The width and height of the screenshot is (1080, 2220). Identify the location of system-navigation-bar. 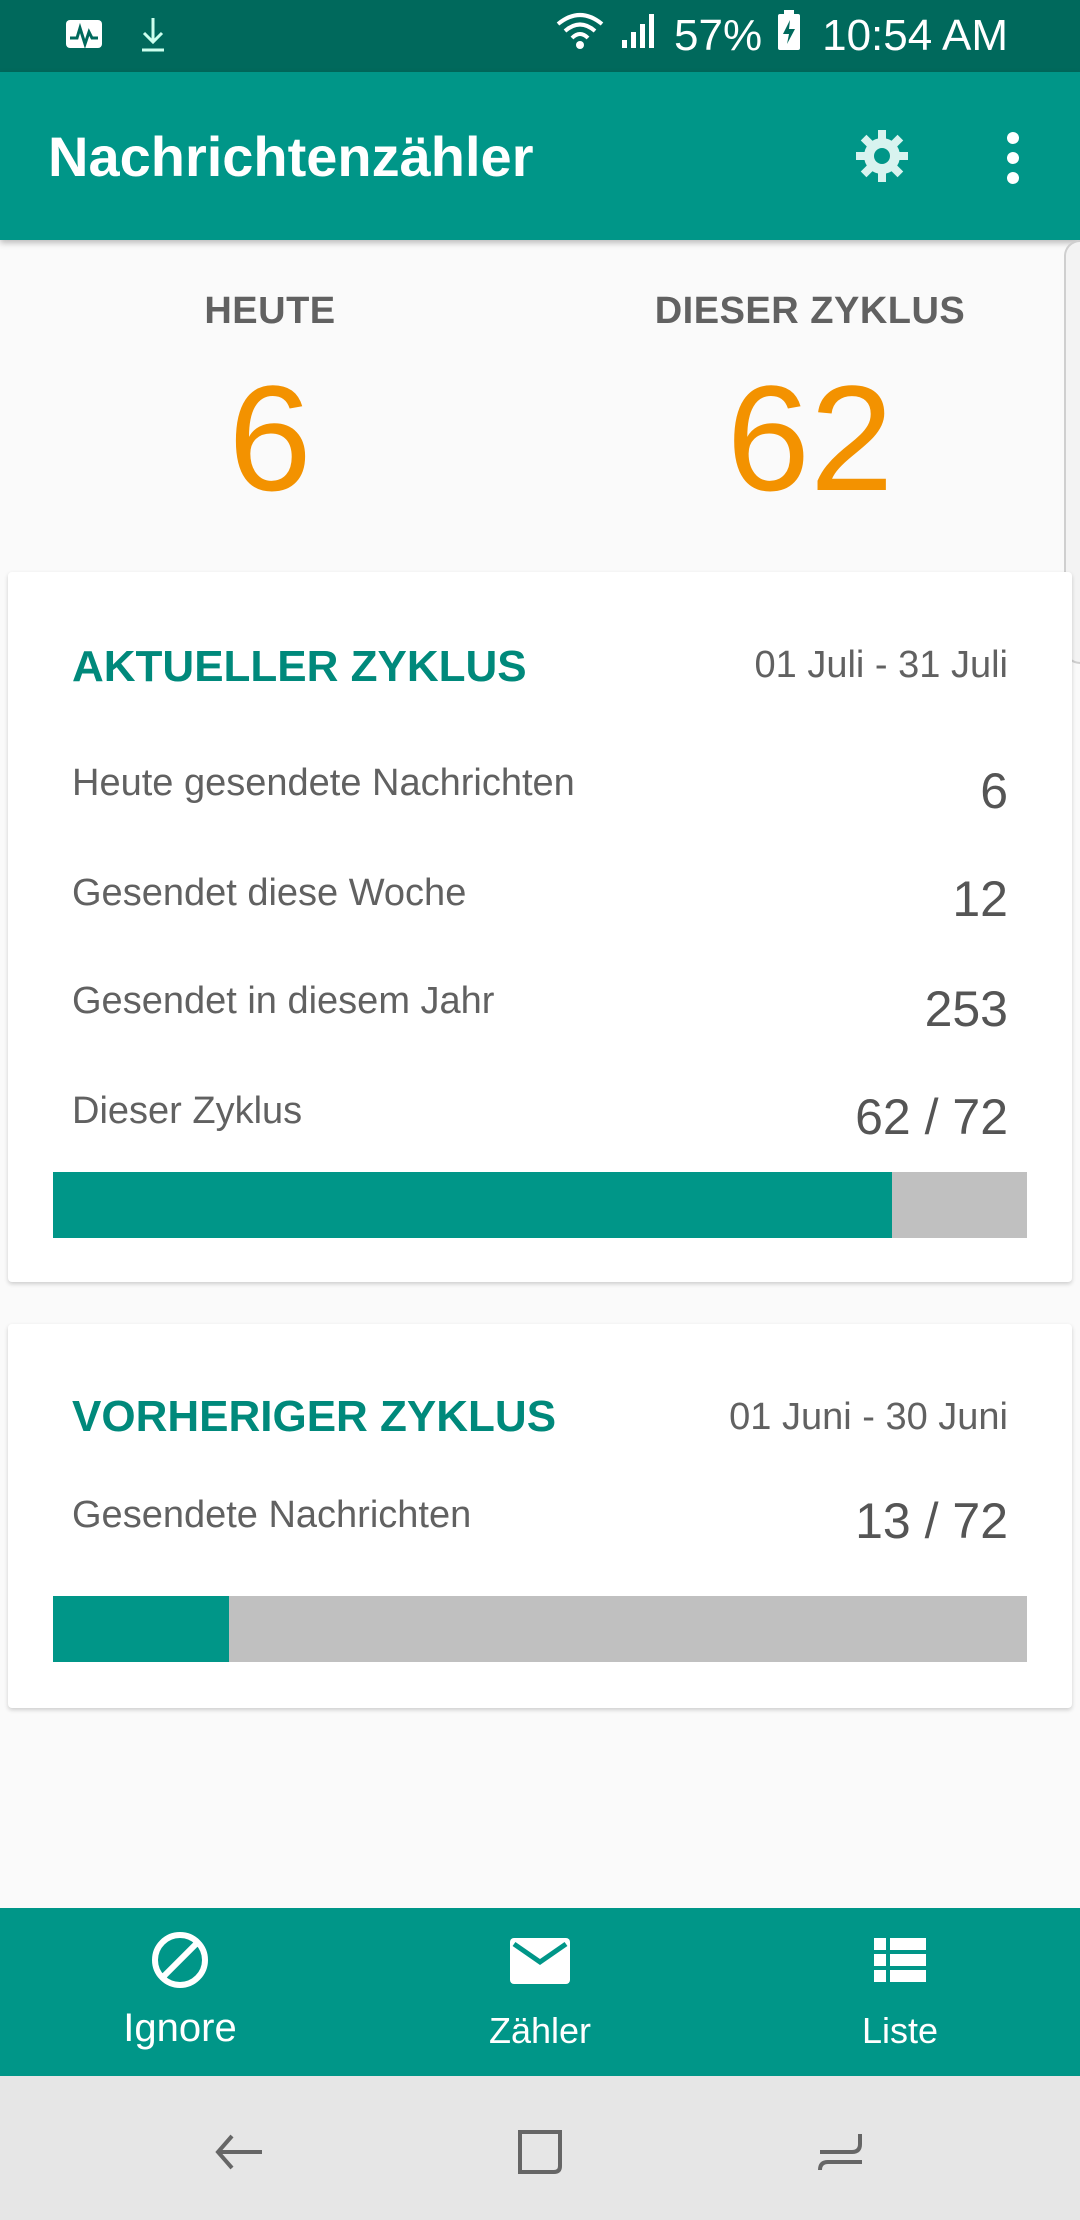
(540, 2148).